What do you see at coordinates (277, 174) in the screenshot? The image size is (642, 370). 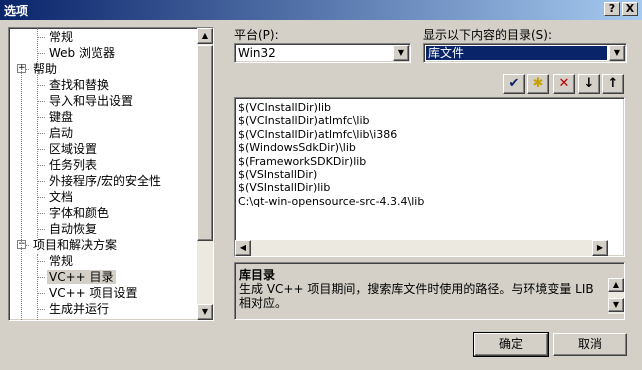 I see `directory-list-item: $(VSInstallDir)` at bounding box center [277, 174].